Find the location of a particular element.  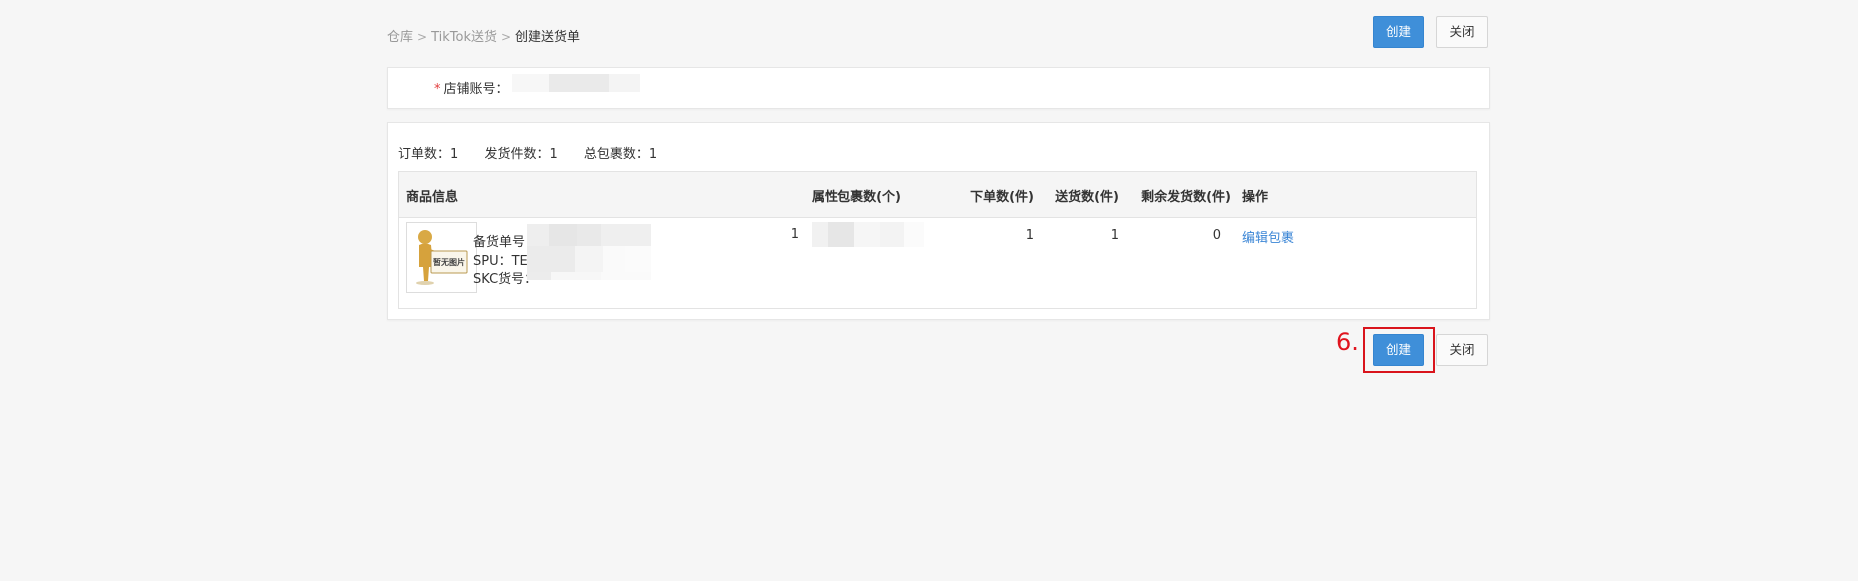

table-header: 商品信息 包裹数(个) 属性 下单数(件) 送货数(件) 剩余发货数(件) 操作 is located at coordinates (937, 195).